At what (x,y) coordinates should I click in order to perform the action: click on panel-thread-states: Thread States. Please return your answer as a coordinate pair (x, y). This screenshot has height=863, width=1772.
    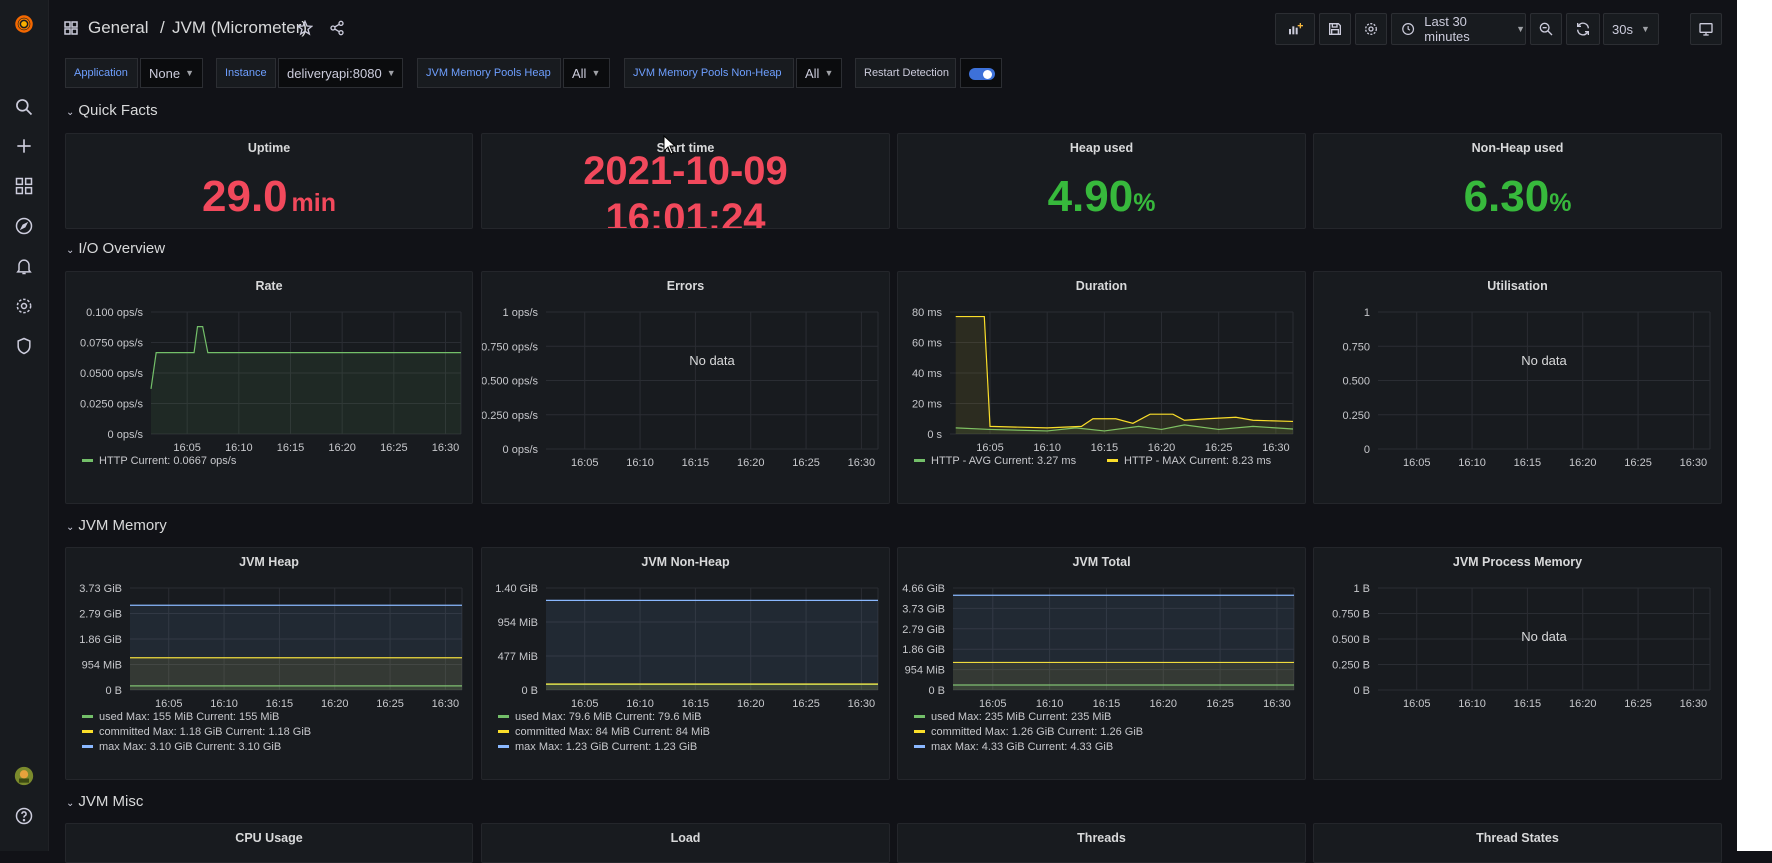
    Looking at the image, I should click on (1517, 843).